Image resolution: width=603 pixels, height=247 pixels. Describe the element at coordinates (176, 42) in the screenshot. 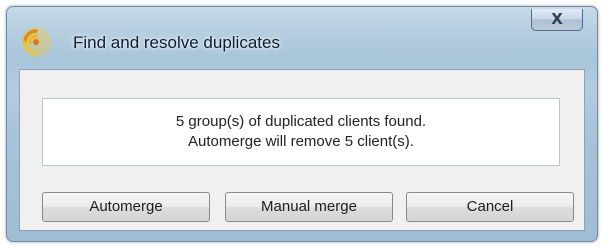

I see `window-title: Find and resolve duplicates` at that location.